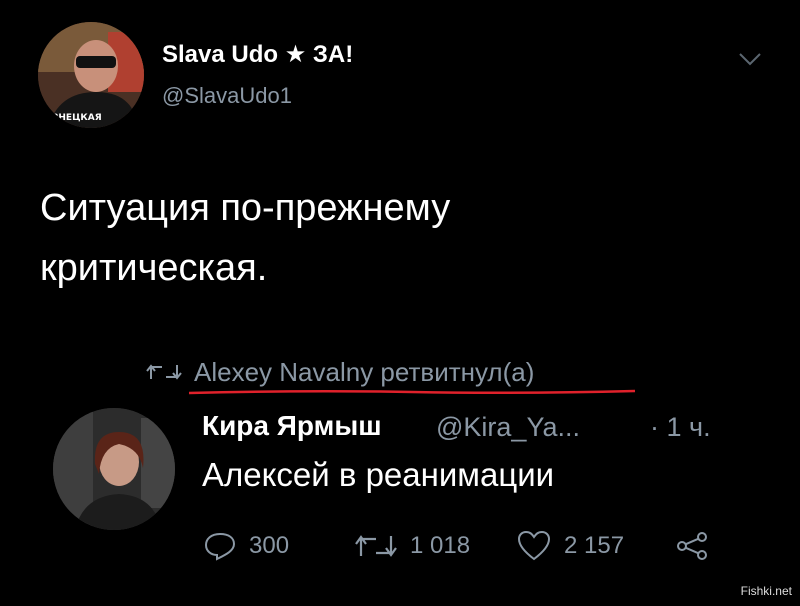 The height and width of the screenshot is (606, 800). I want to click on chevron-down-icon, so click(750, 59).